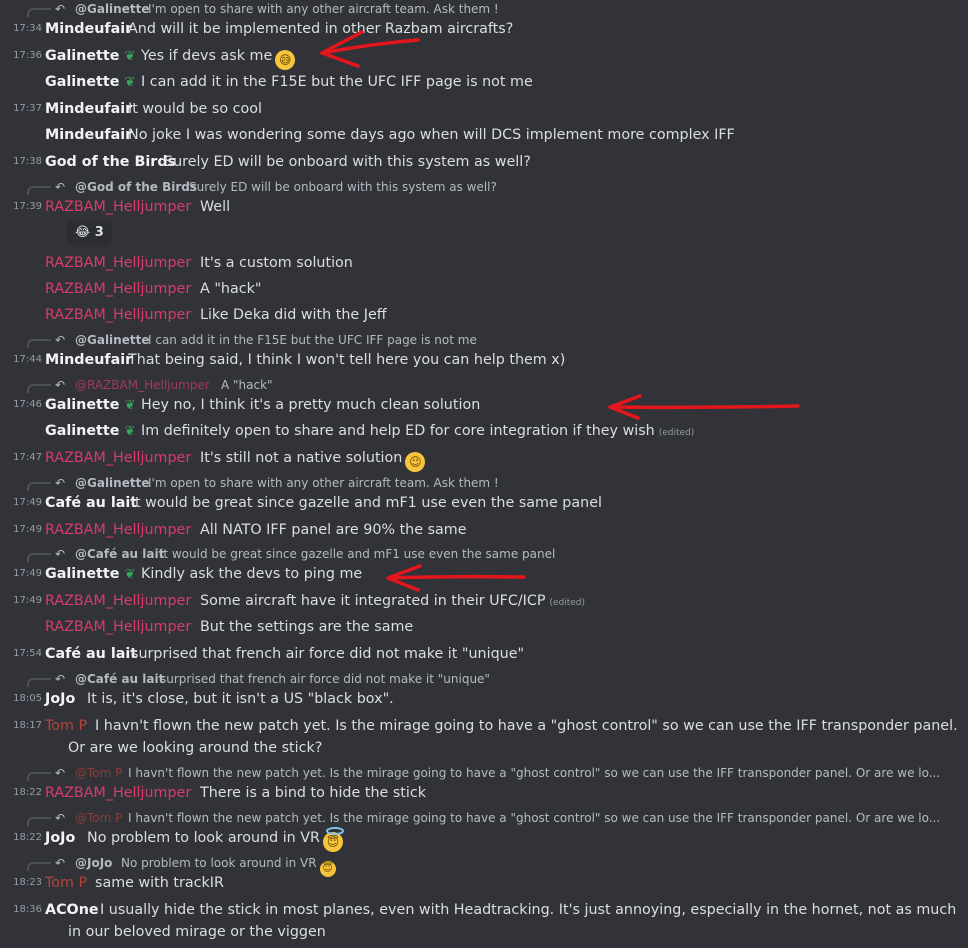 This screenshot has width=968, height=948. I want to click on message-text: It's a custom solution, so click(276, 263).